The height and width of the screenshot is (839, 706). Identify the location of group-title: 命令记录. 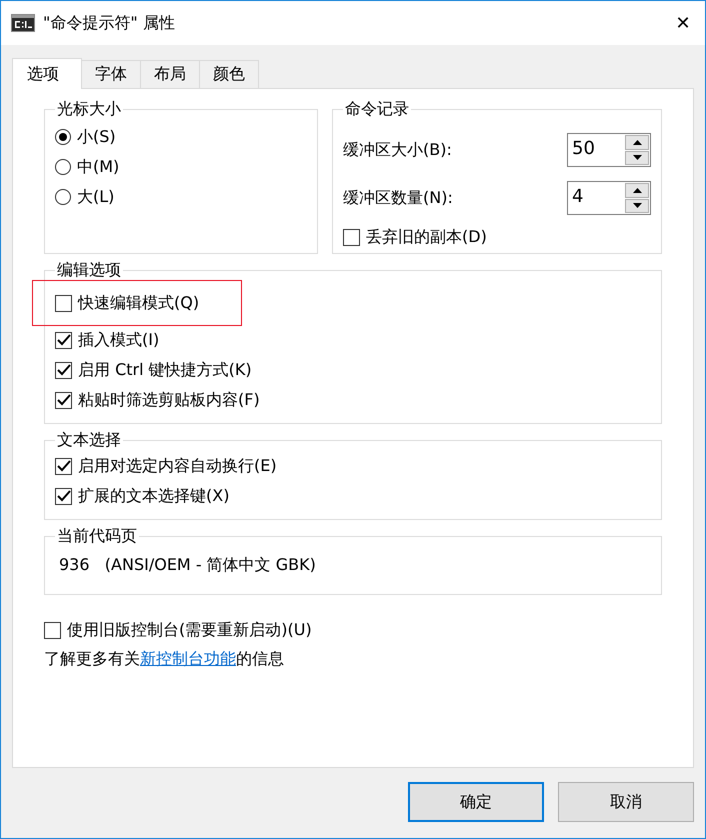
(377, 109).